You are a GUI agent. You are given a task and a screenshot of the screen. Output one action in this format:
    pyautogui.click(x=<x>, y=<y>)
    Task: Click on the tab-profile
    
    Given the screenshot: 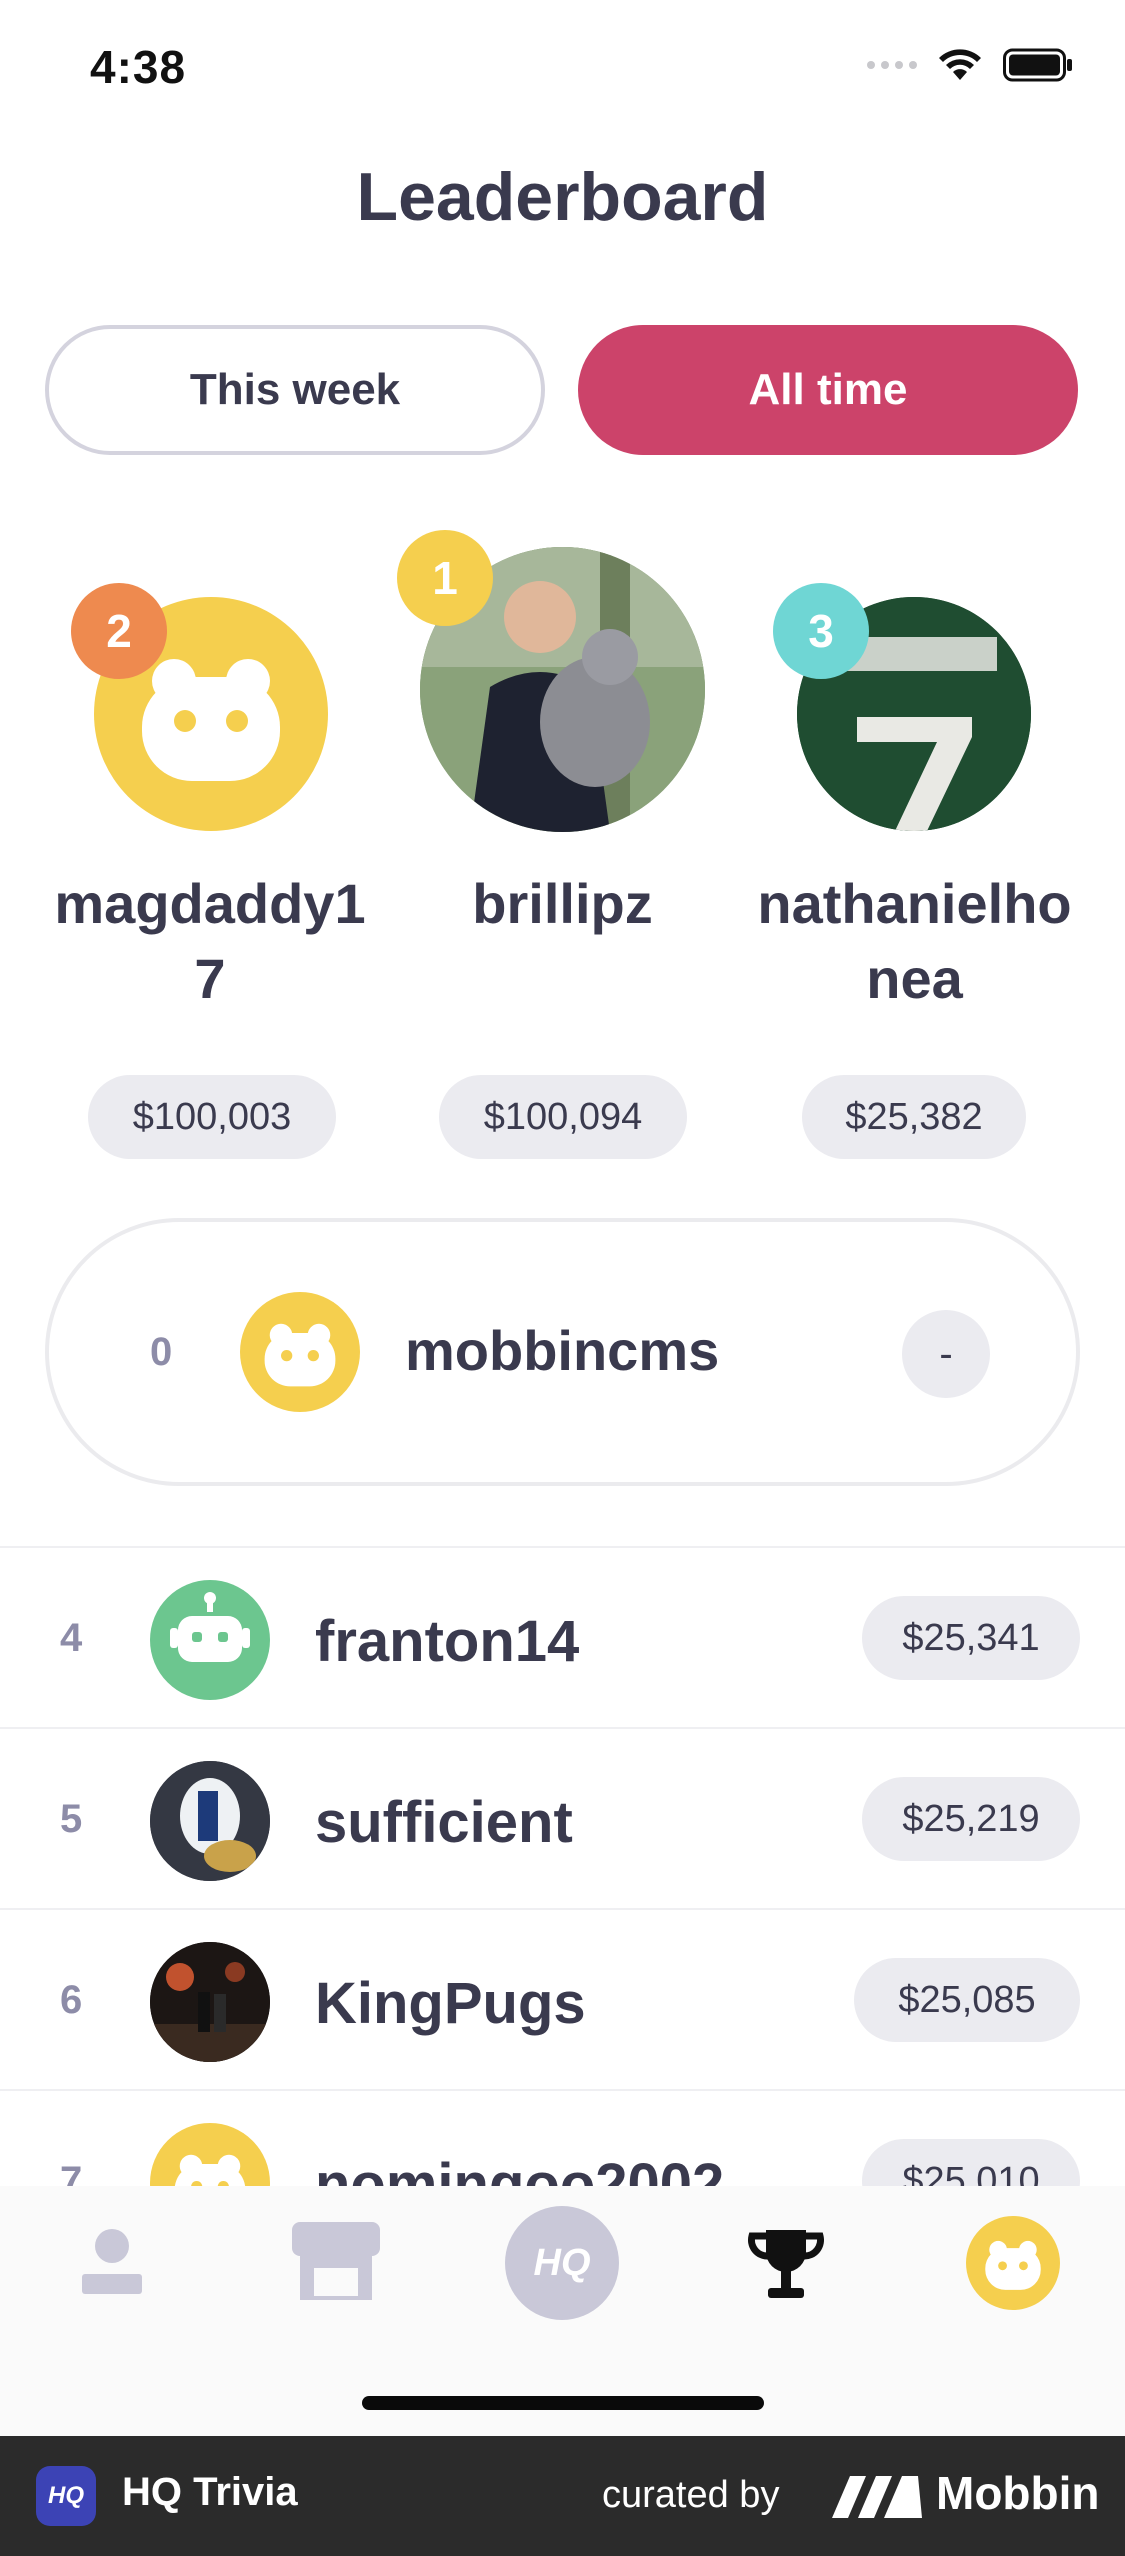 What is the action you would take?
    pyautogui.click(x=112, y=2262)
    